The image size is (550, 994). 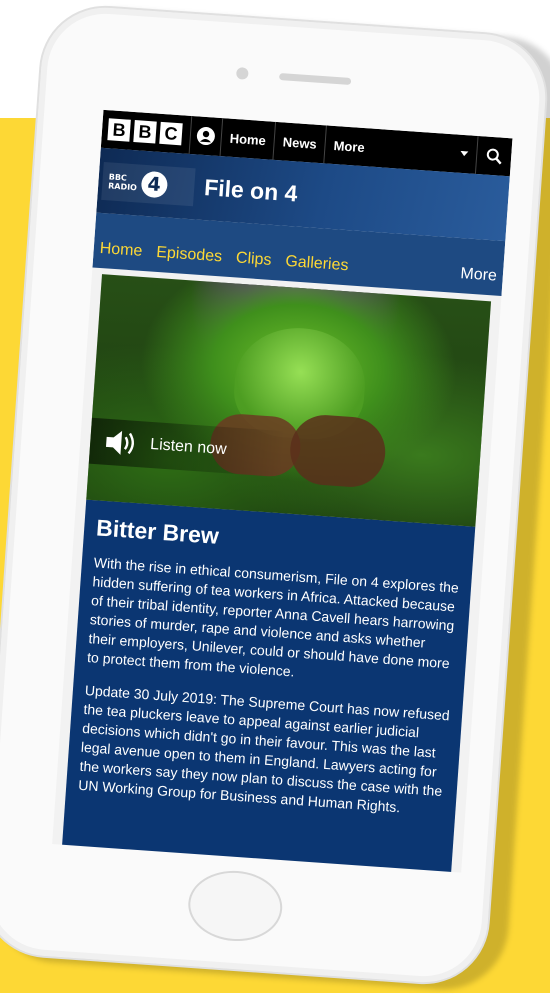 I want to click on front-camera, so click(x=242, y=73).